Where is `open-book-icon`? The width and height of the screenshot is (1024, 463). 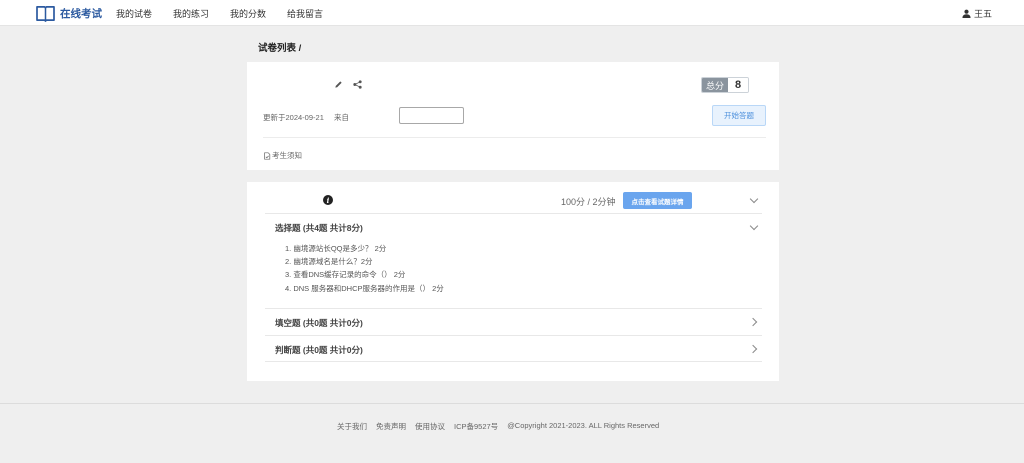 open-book-icon is located at coordinates (45, 13).